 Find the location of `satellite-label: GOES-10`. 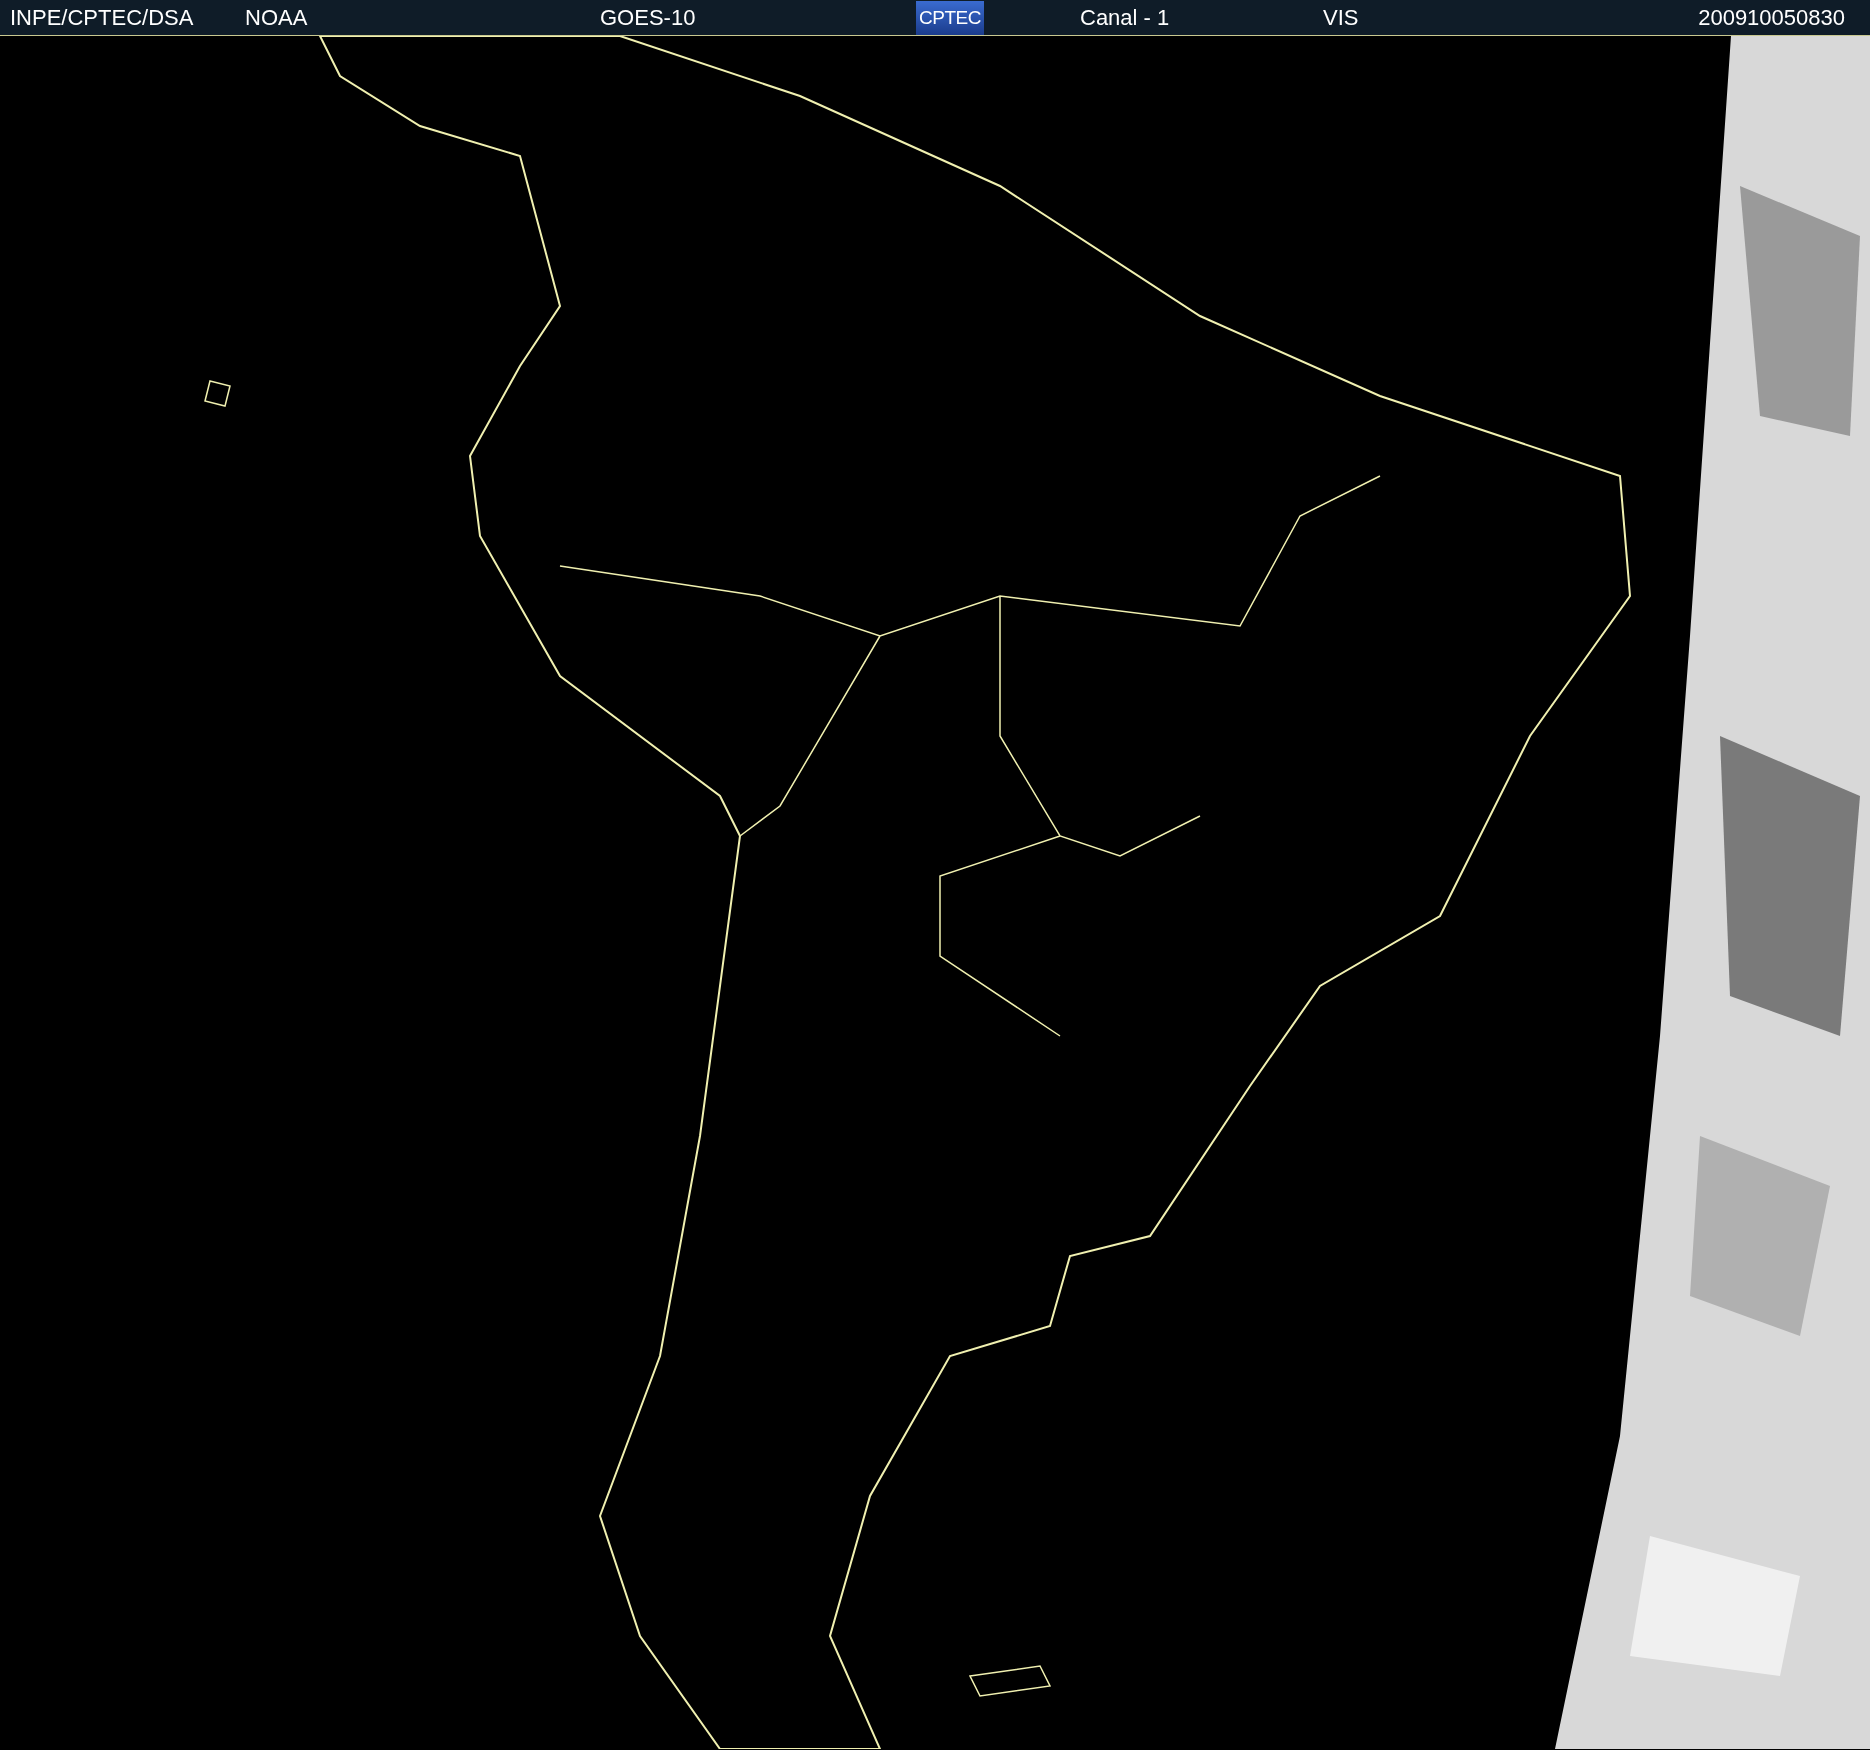

satellite-label: GOES-10 is located at coordinates (648, 18).